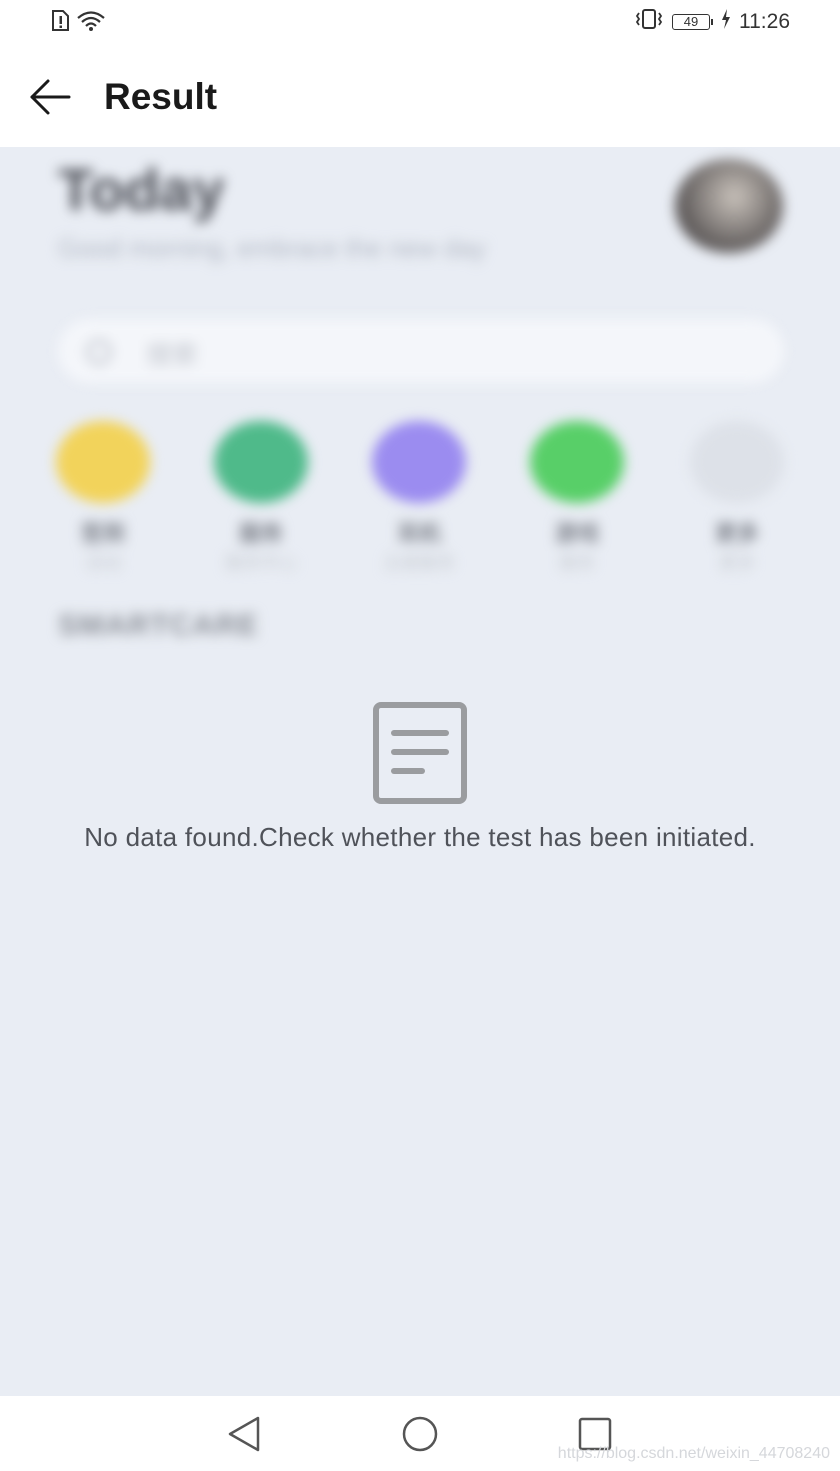 The width and height of the screenshot is (840, 1471). What do you see at coordinates (577, 497) in the screenshot?
I see `shortcut-item: 游戏 服务` at bounding box center [577, 497].